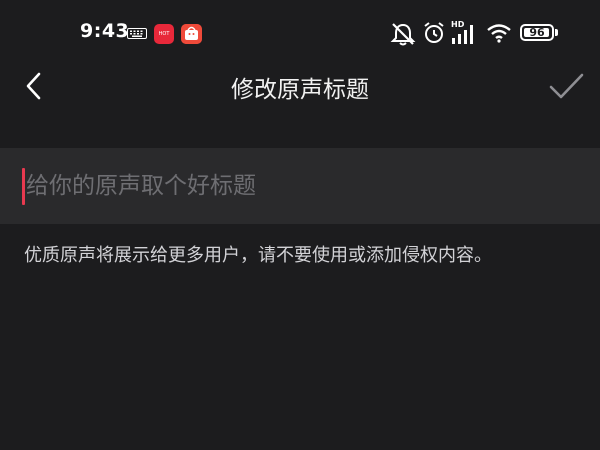  I want to click on battery-tip, so click(556, 32).